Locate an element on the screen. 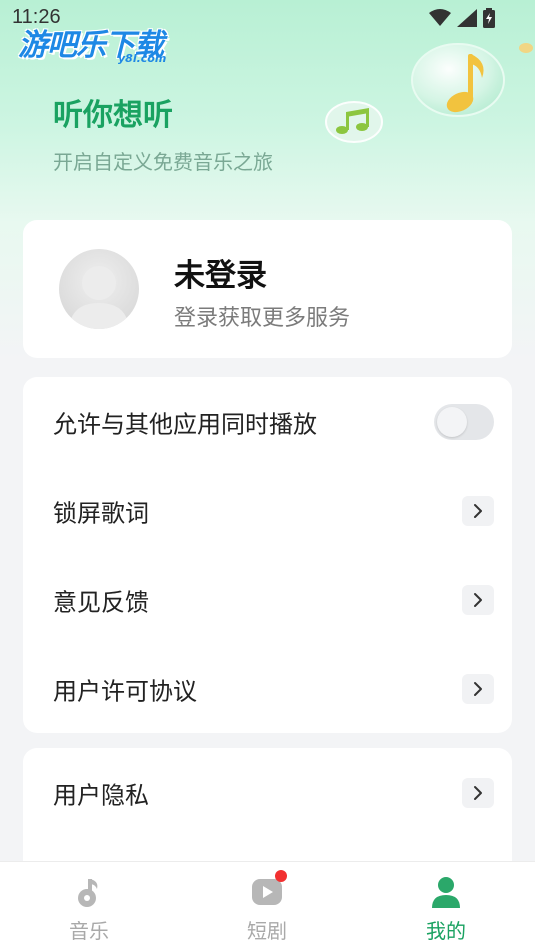  avatar is located at coordinates (99, 289).